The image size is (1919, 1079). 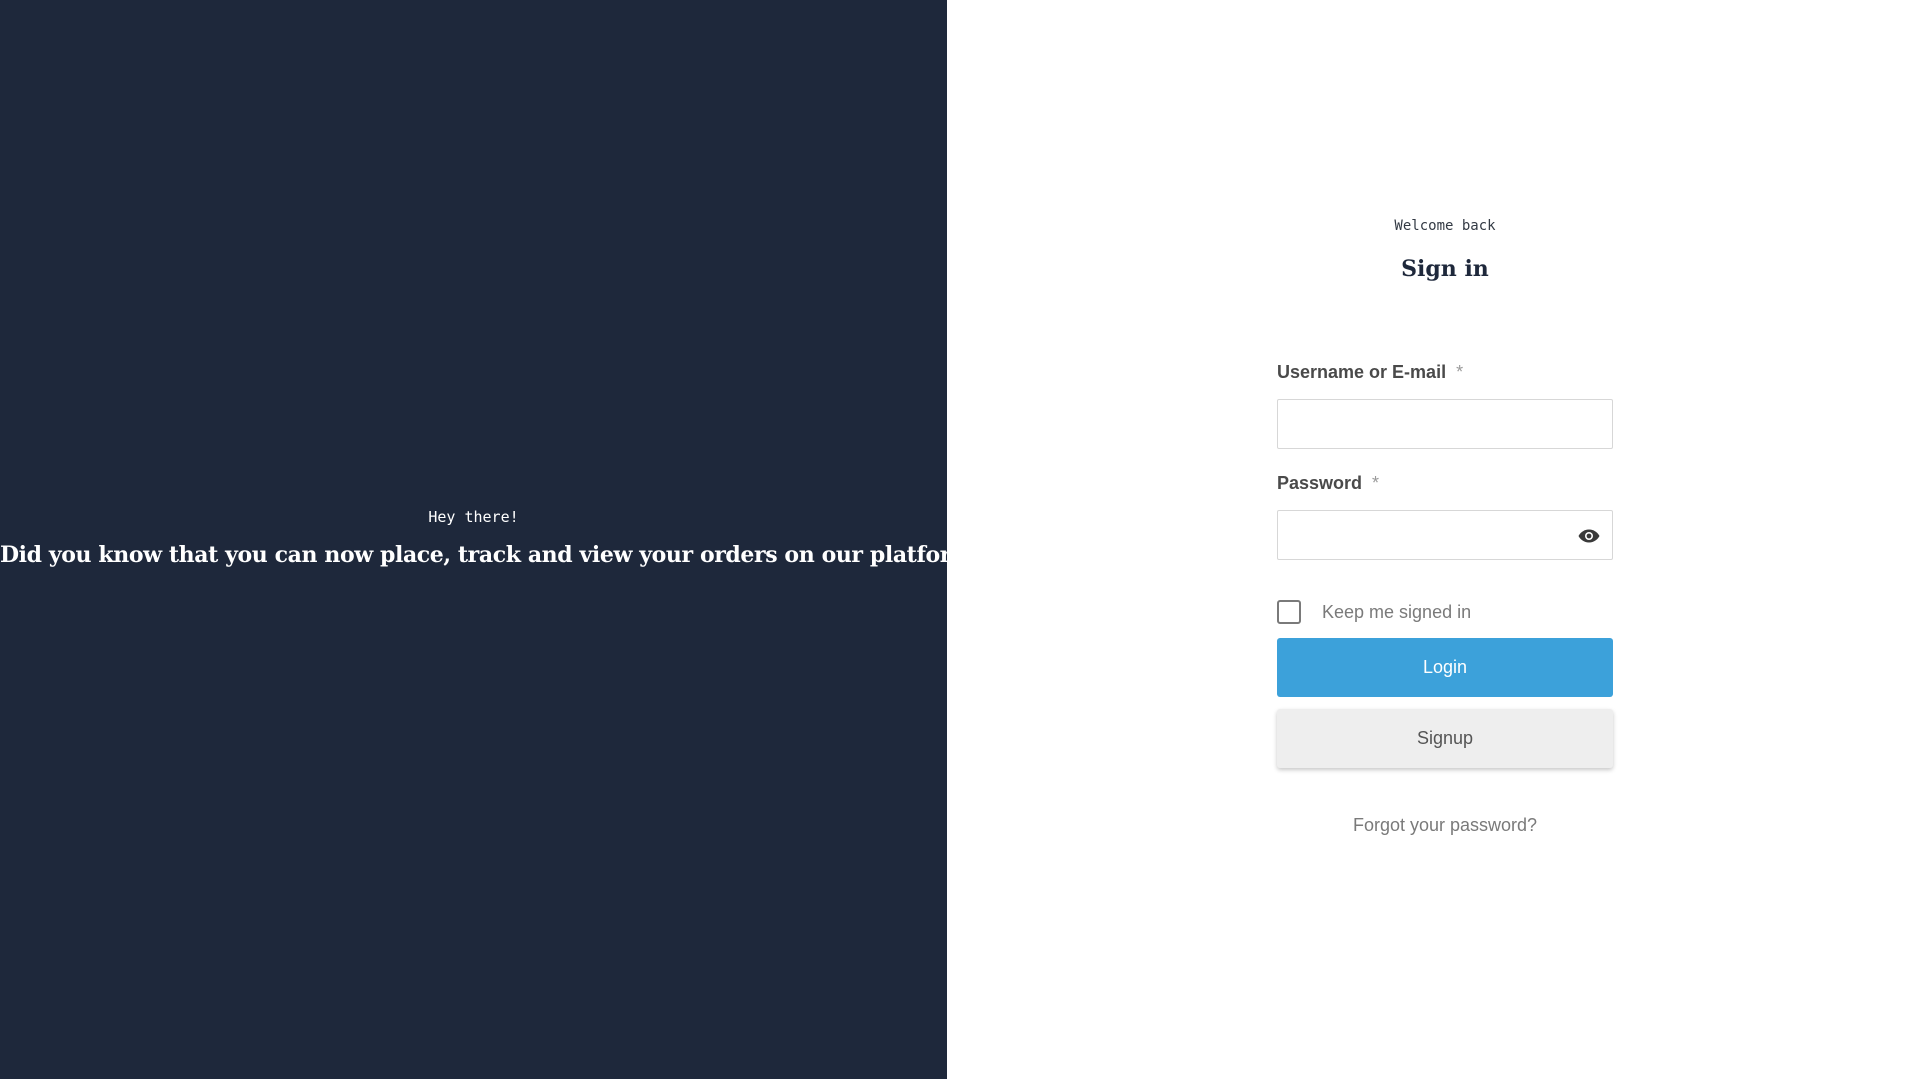 I want to click on username-field-box, so click(x=1445, y=424).